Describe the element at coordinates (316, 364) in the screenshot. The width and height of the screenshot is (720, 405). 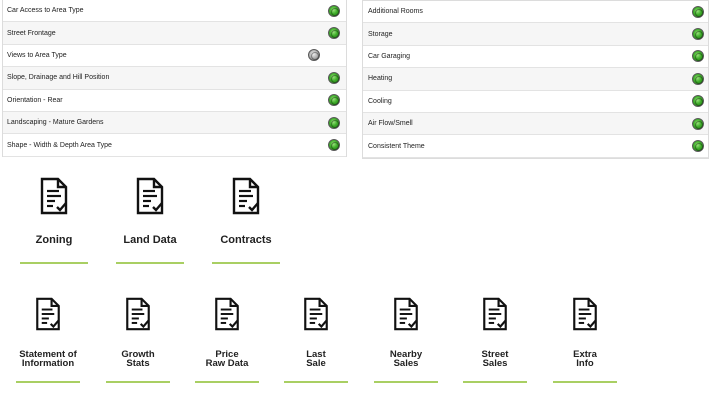
I see `tile-label-line2: Sale` at that location.